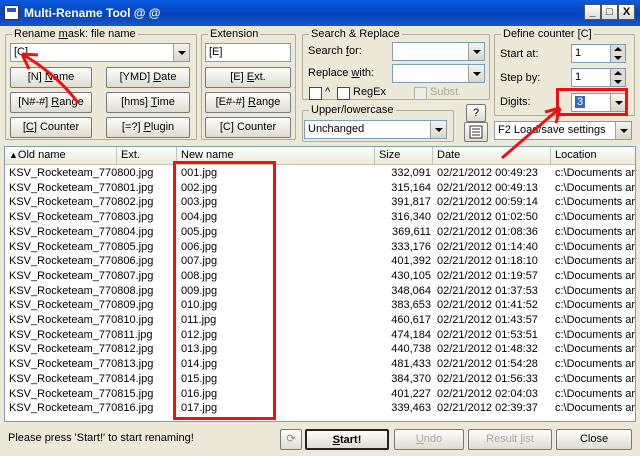  I want to click on date-button: [YMD] Date, so click(148, 77).